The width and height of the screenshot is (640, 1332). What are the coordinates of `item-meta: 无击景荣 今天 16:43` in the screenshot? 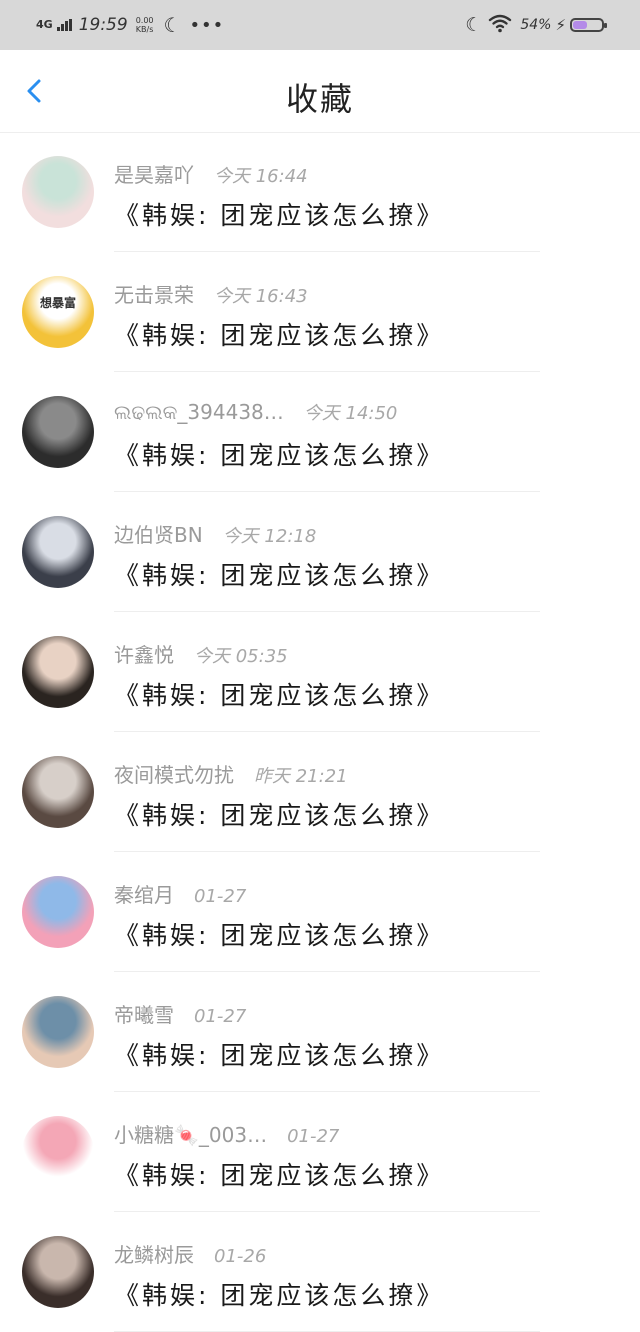 It's located at (211, 293).